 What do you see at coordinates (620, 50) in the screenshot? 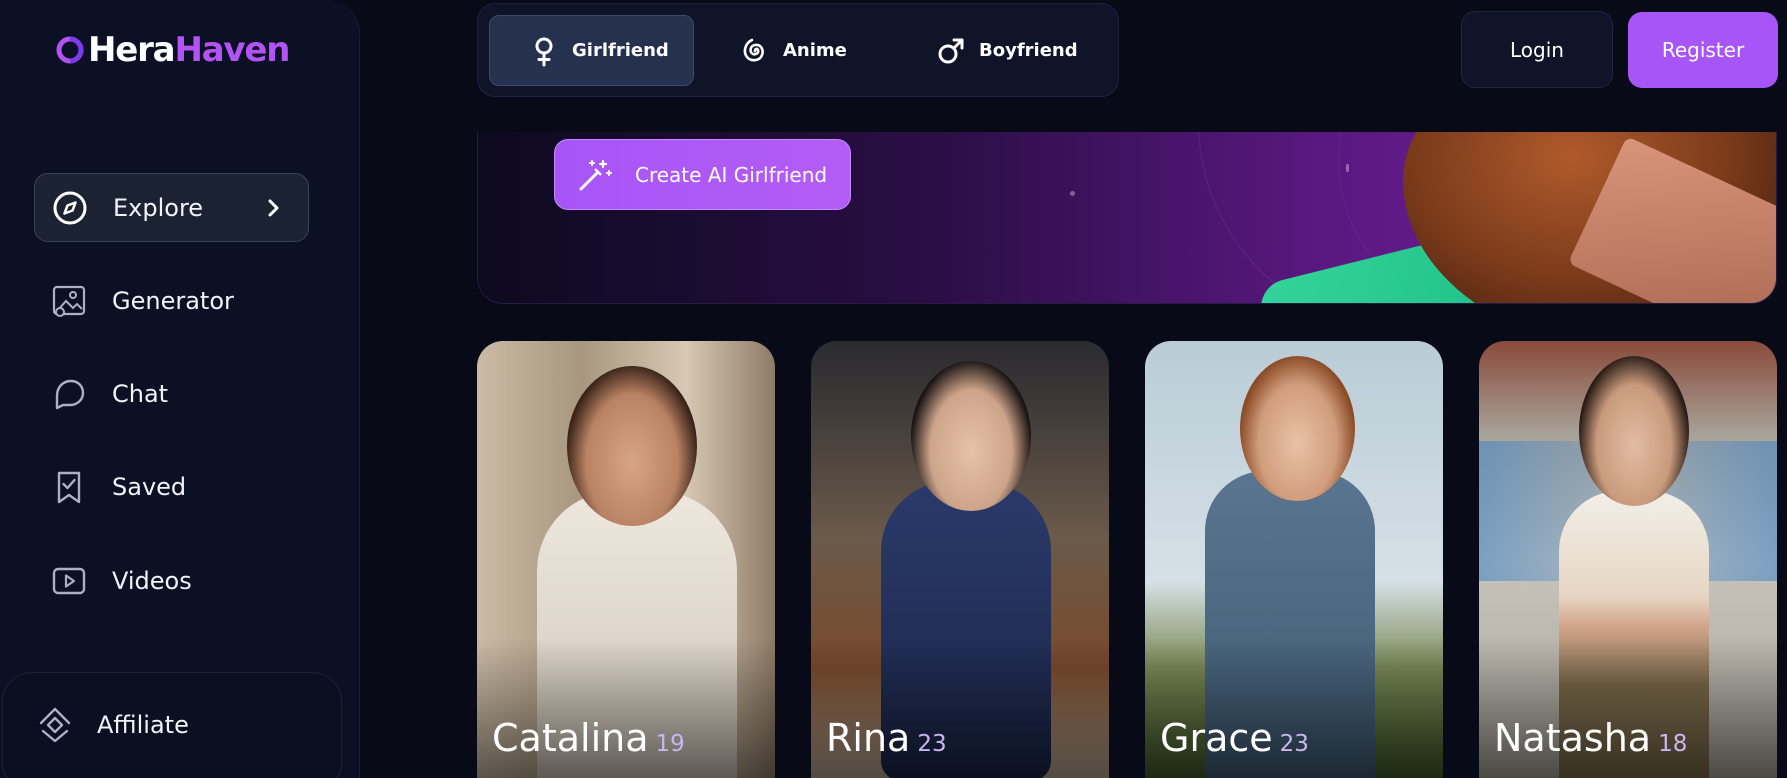
I see `tab-label: Girlfriend` at bounding box center [620, 50].